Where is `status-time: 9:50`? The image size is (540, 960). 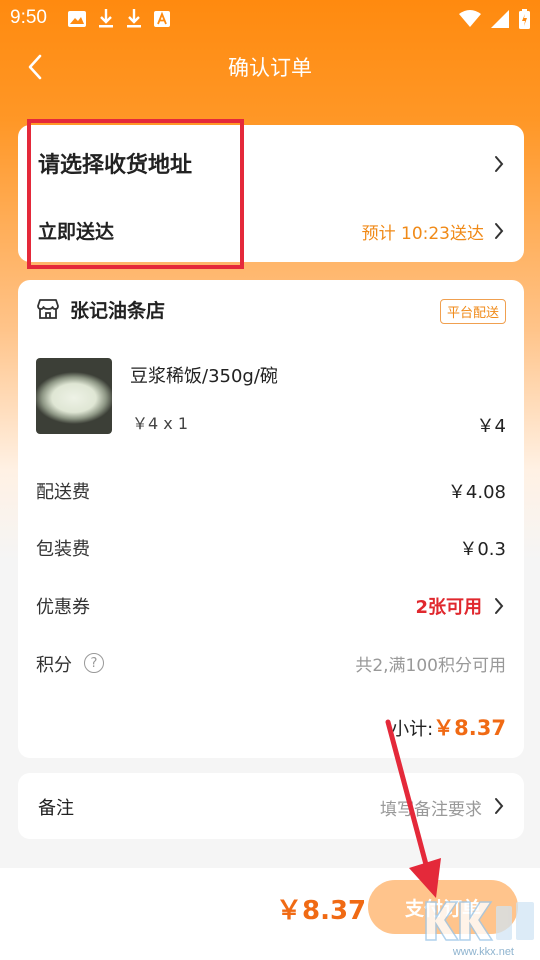 status-time: 9:50 is located at coordinates (28, 17).